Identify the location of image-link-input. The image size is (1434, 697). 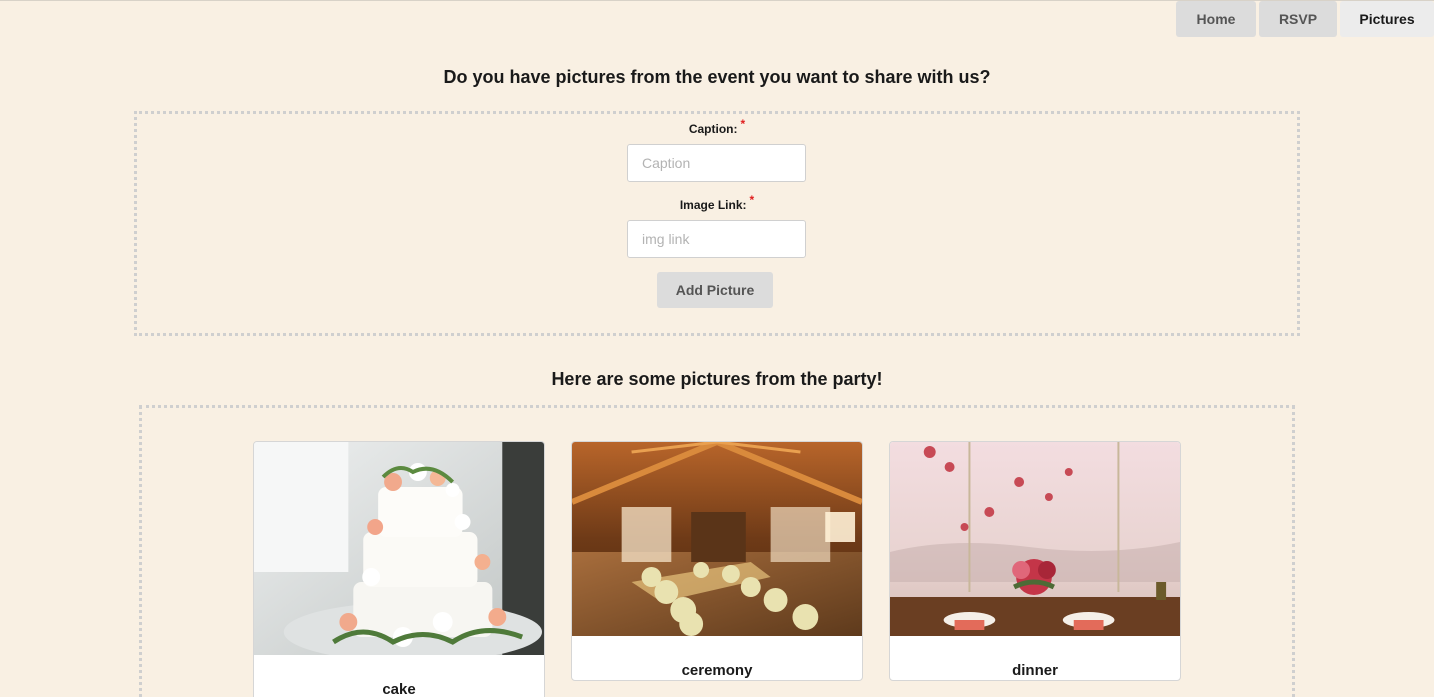
(716, 239).